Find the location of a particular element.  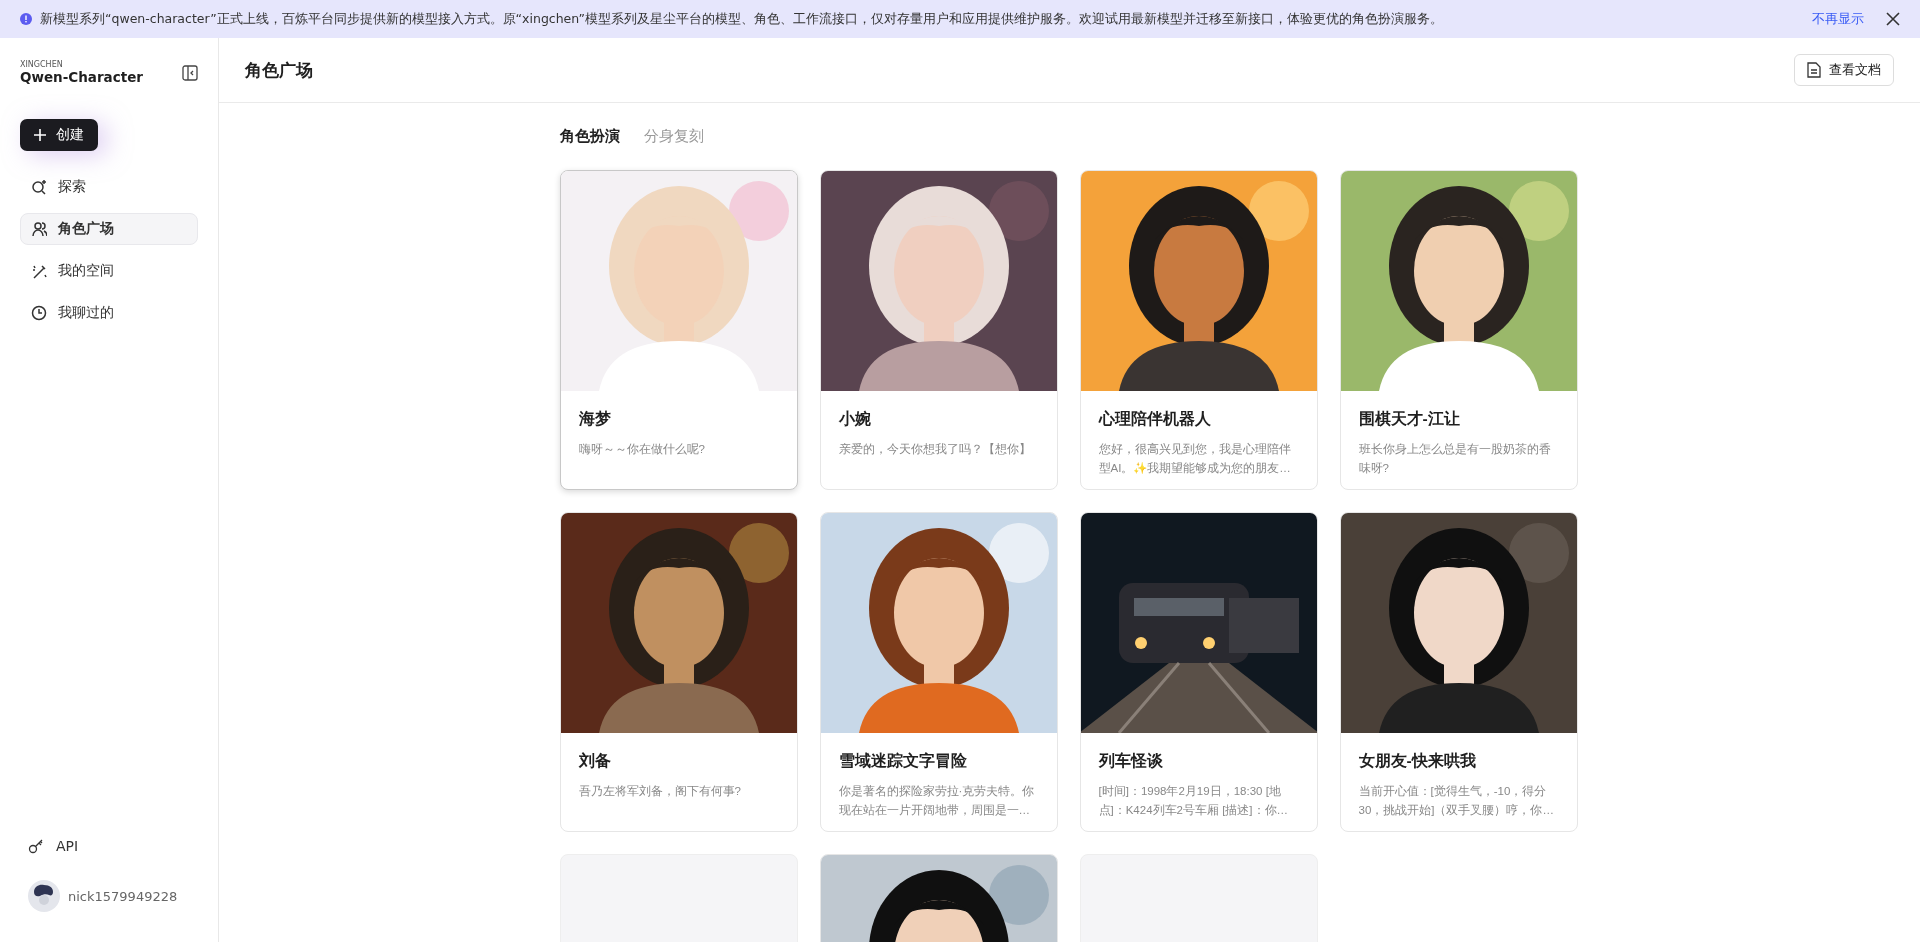

character-name: 刘备 is located at coordinates (595, 761).